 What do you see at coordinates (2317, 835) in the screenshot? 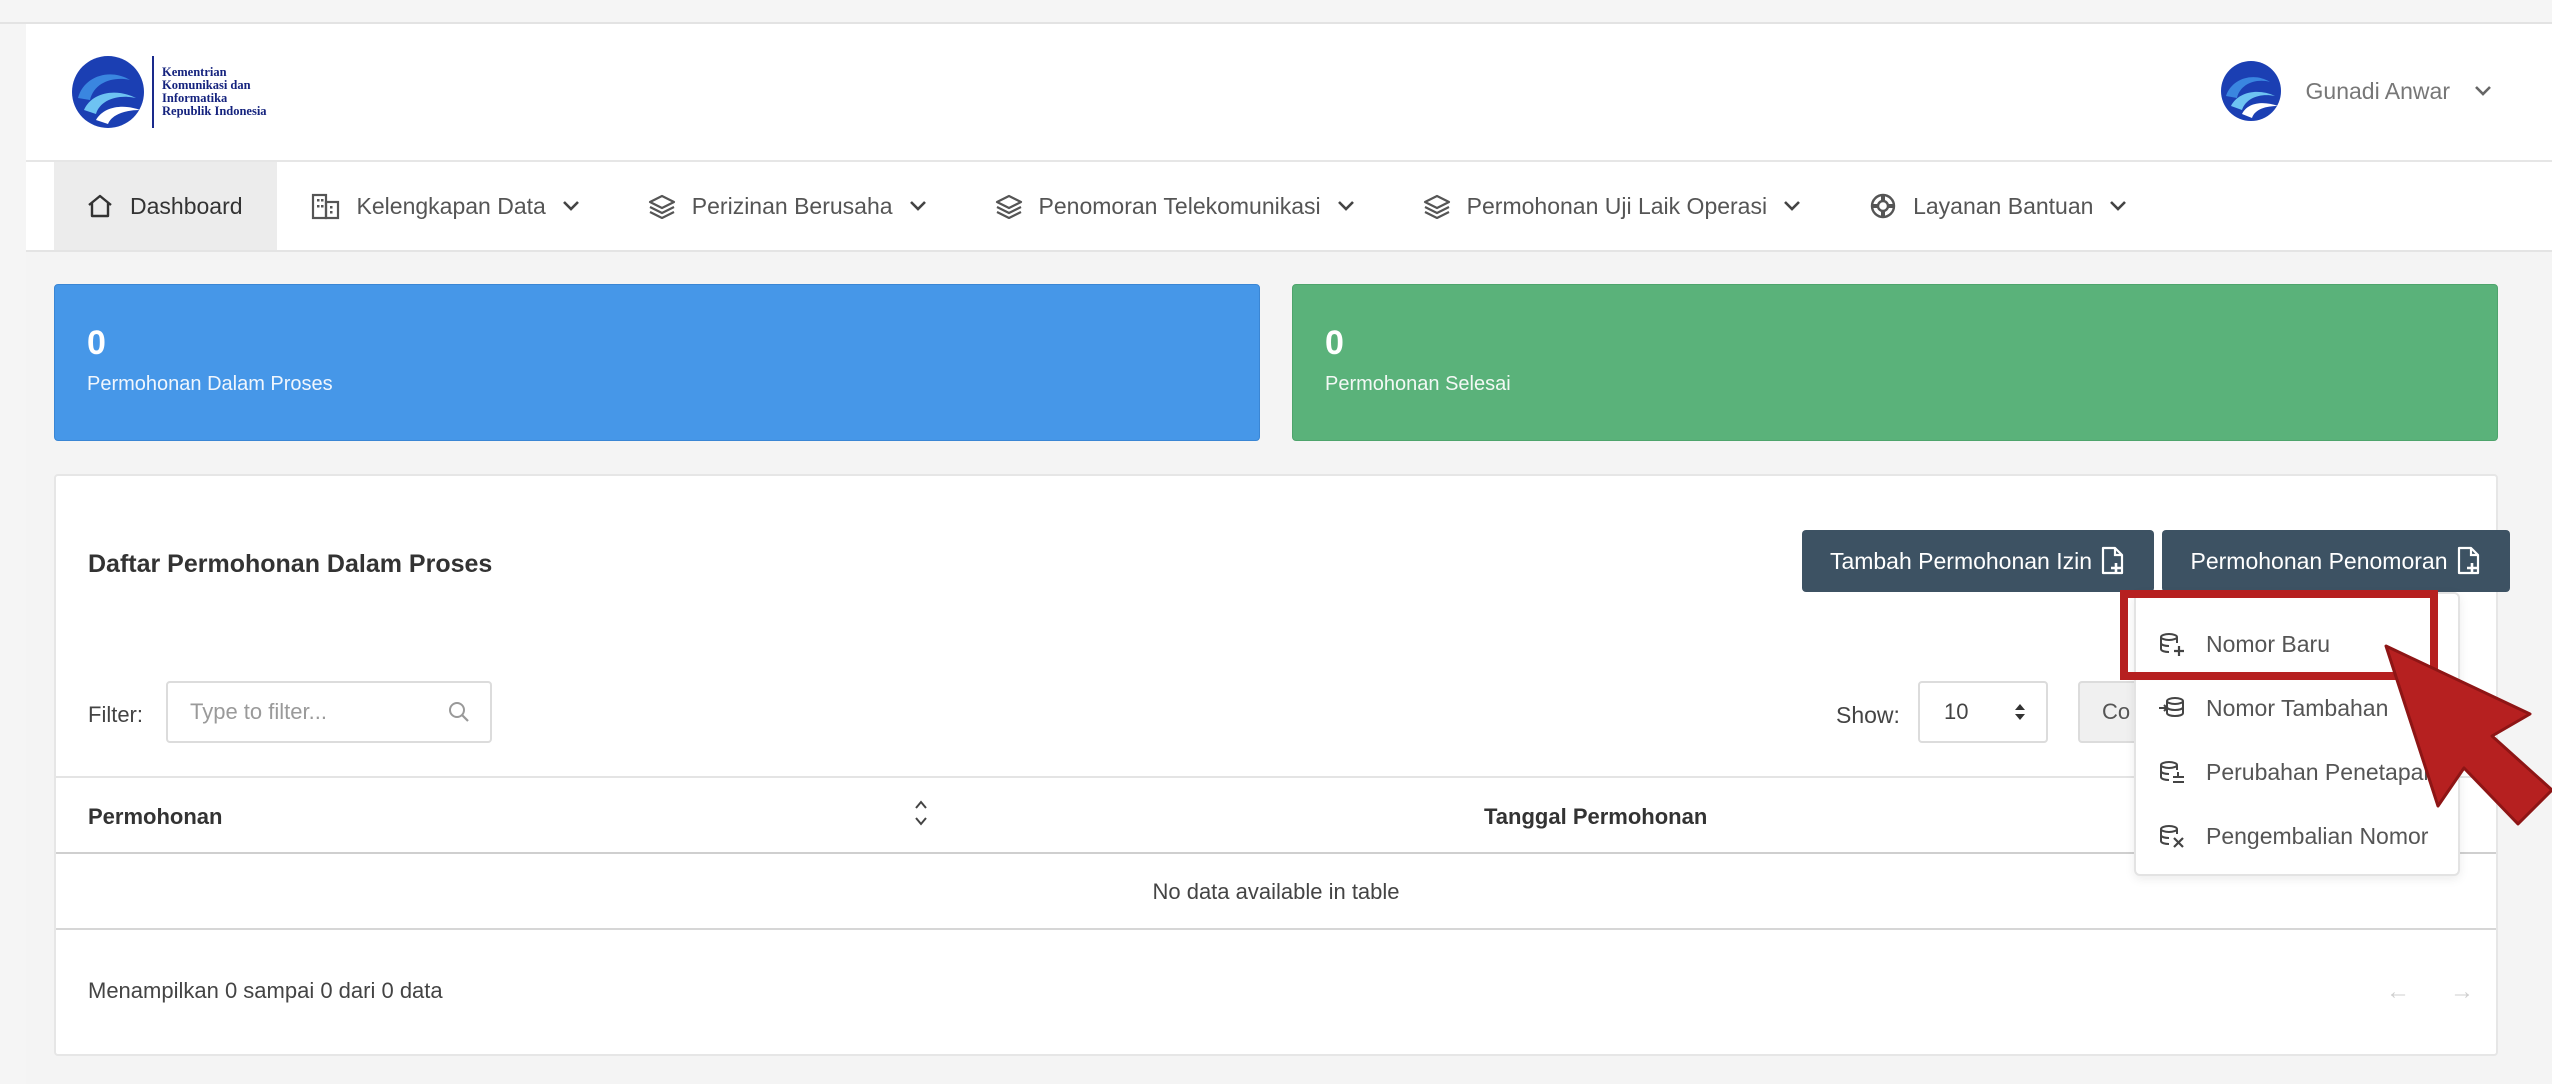
I see `menu-item-label: Pengembalian Nomor` at bounding box center [2317, 835].